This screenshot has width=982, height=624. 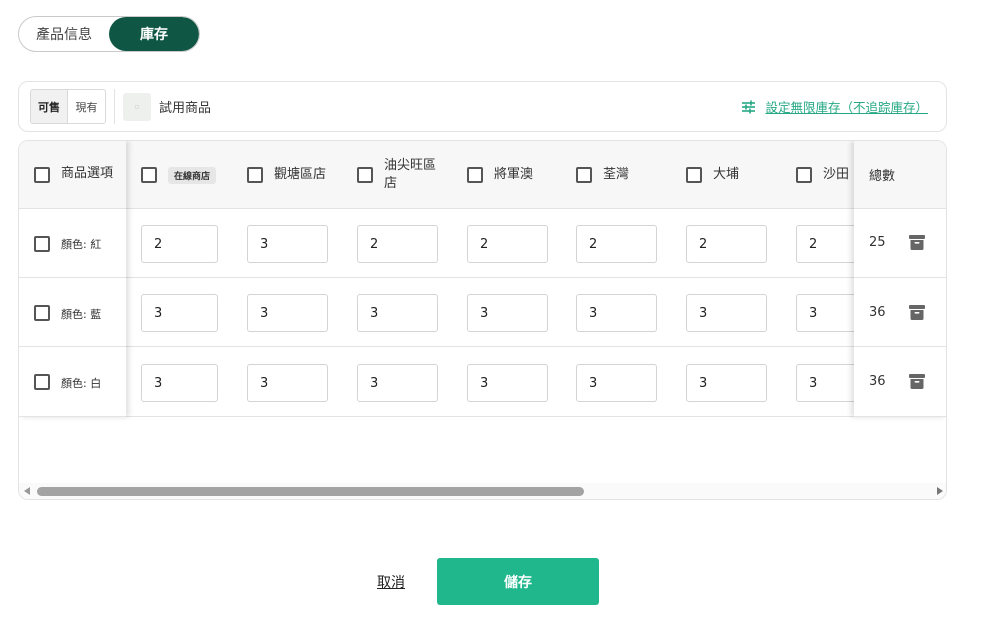 I want to click on toggle-available: 可售, so click(x=49, y=106).